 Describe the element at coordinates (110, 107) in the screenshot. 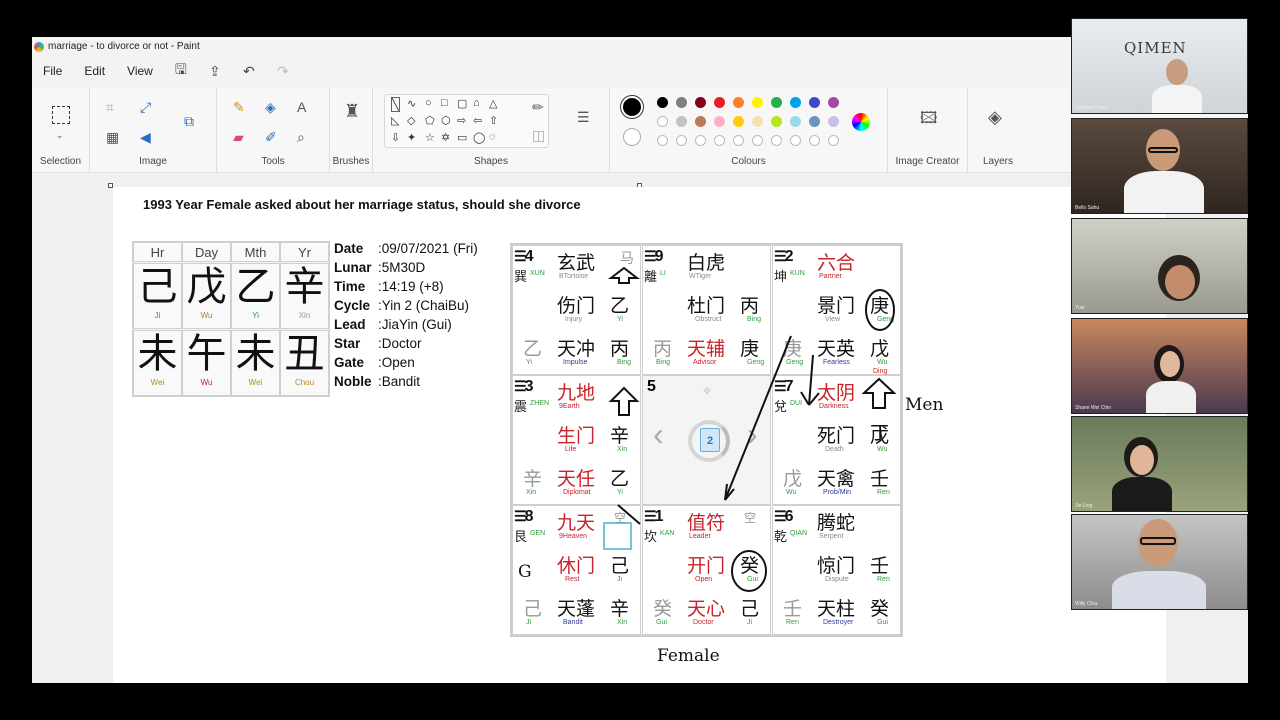

I see `crop-icon: ⌗` at that location.